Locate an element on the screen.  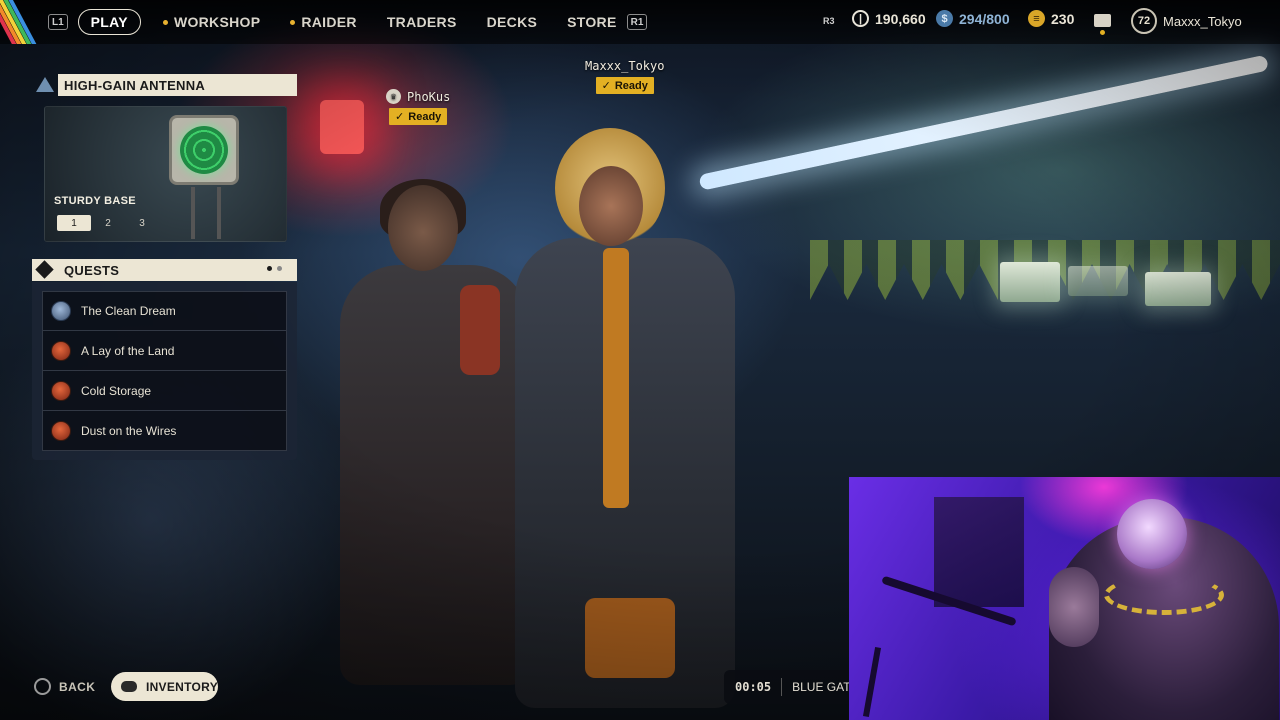
circle-button-icon is located at coordinates (42, 686).